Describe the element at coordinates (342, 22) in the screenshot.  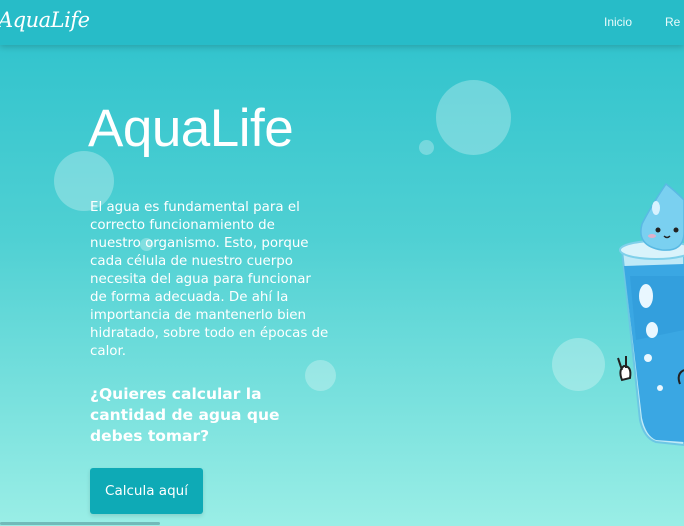
I see `navbar: AquaLife Inicio Re` at that location.